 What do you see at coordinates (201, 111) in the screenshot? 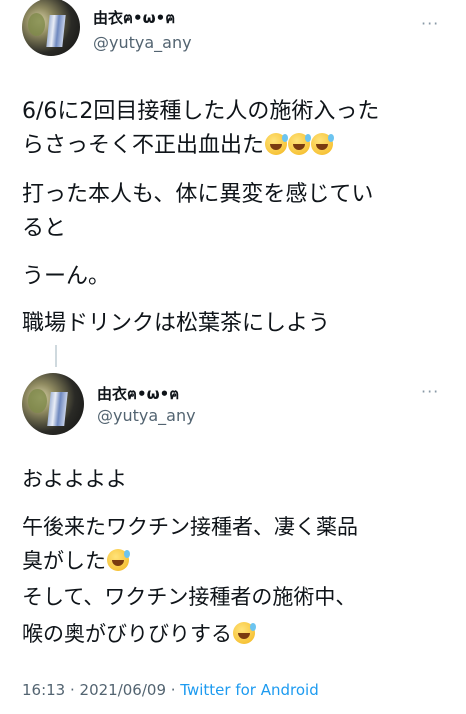
I see `tweet-text-line: 6/6に2回目接種した人の施術入った` at bounding box center [201, 111].